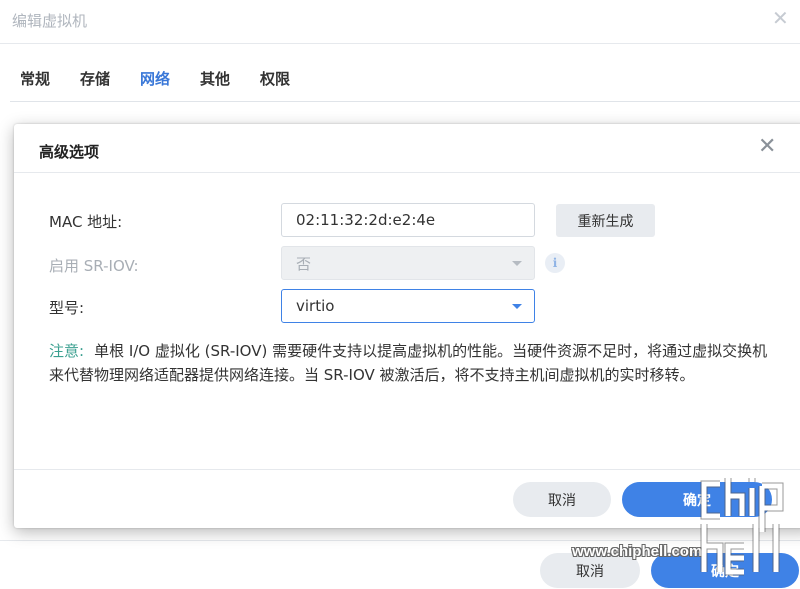  What do you see at coordinates (275, 78) in the screenshot?
I see `tab-permissions: 权限` at bounding box center [275, 78].